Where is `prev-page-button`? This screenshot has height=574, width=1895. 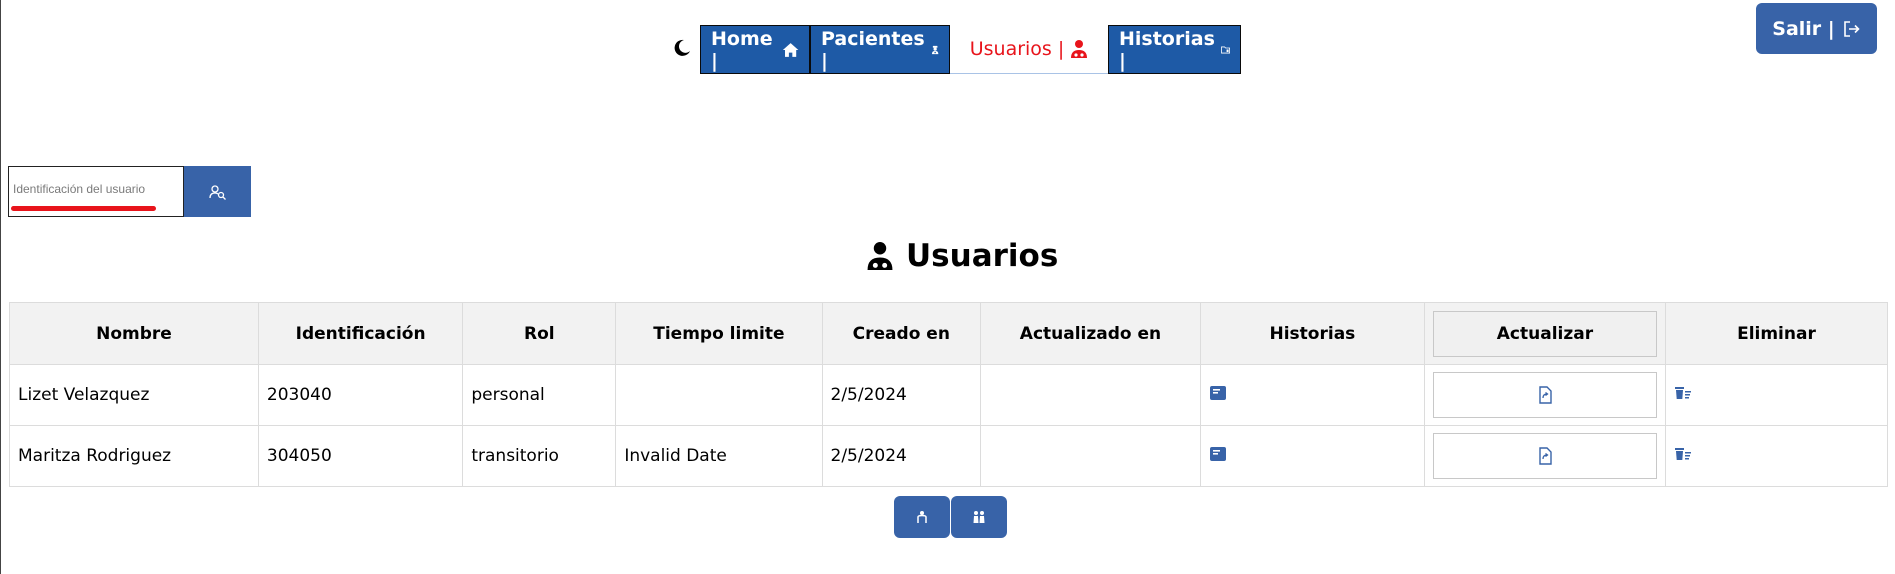 prev-page-button is located at coordinates (922, 517).